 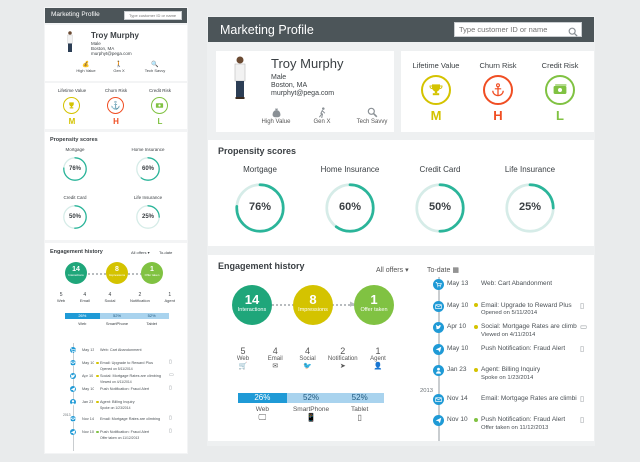 What do you see at coordinates (262, 414) in the screenshot?
I see `device-web: Web 🖵` at bounding box center [262, 414].